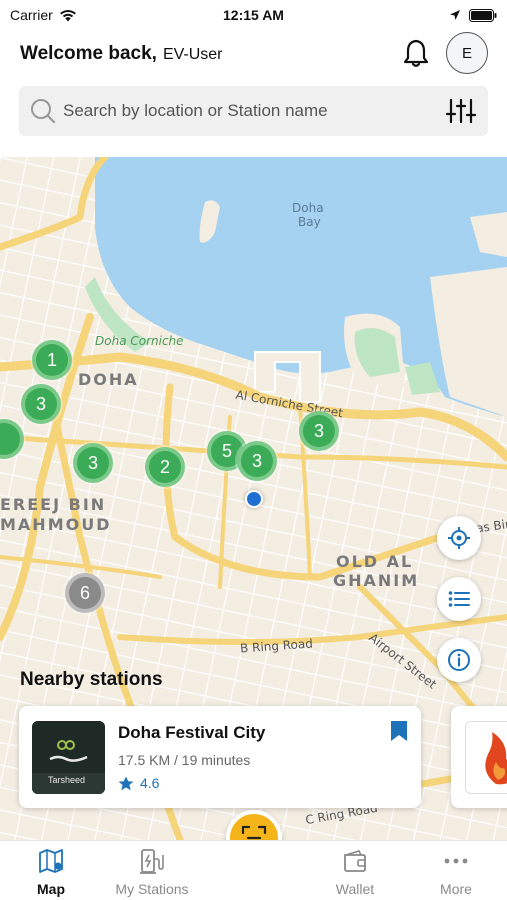  What do you see at coordinates (126, 783) in the screenshot?
I see `star-icon` at bounding box center [126, 783].